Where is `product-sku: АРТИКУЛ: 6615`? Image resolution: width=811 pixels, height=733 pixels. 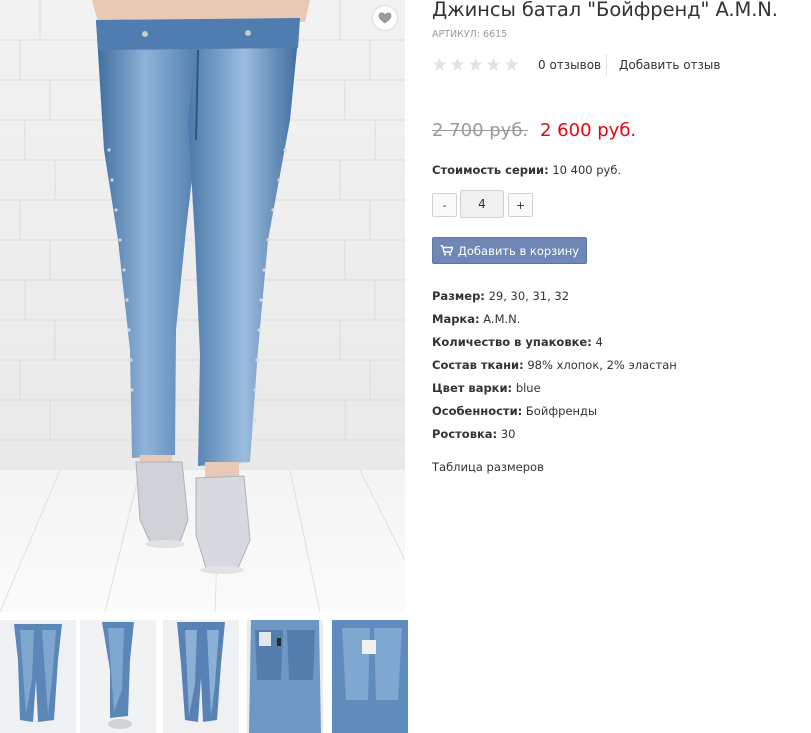
product-sku: АРТИКУЛ: 6615 is located at coordinates (469, 34).